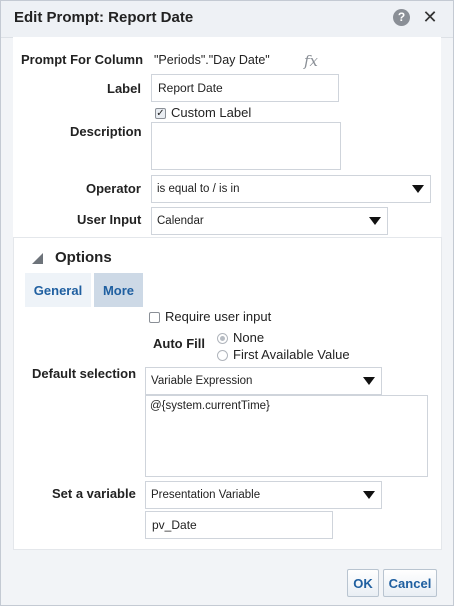  Describe the element at coordinates (263, 381) in the screenshot. I see `default-selection-select: Variable Expression` at that location.